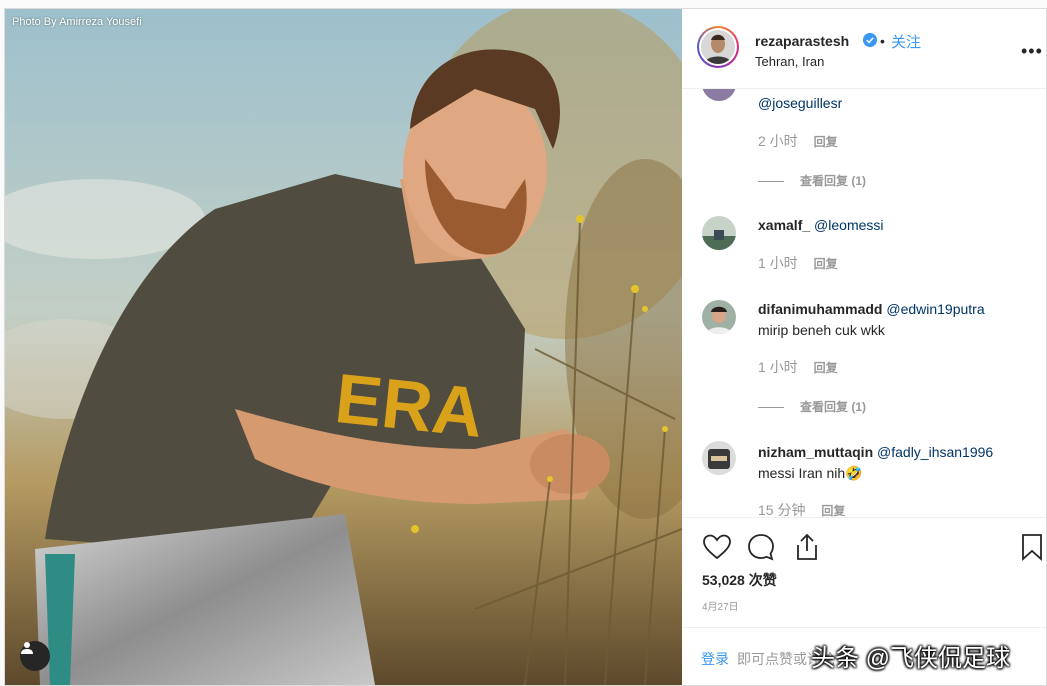 This screenshot has width=1047, height=686. I want to click on comment-mention: @joseguillesr, so click(800, 103).